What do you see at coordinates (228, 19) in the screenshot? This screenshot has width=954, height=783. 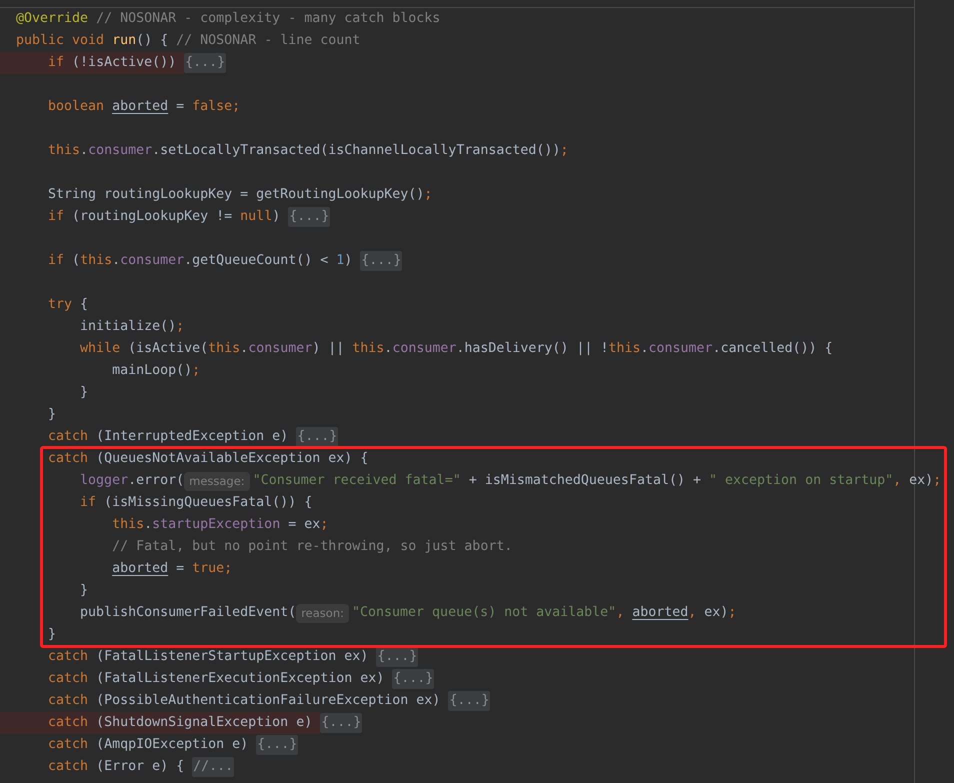 I see `code-text: @Override // NOSONAR - complexity - many catch blocks` at bounding box center [228, 19].